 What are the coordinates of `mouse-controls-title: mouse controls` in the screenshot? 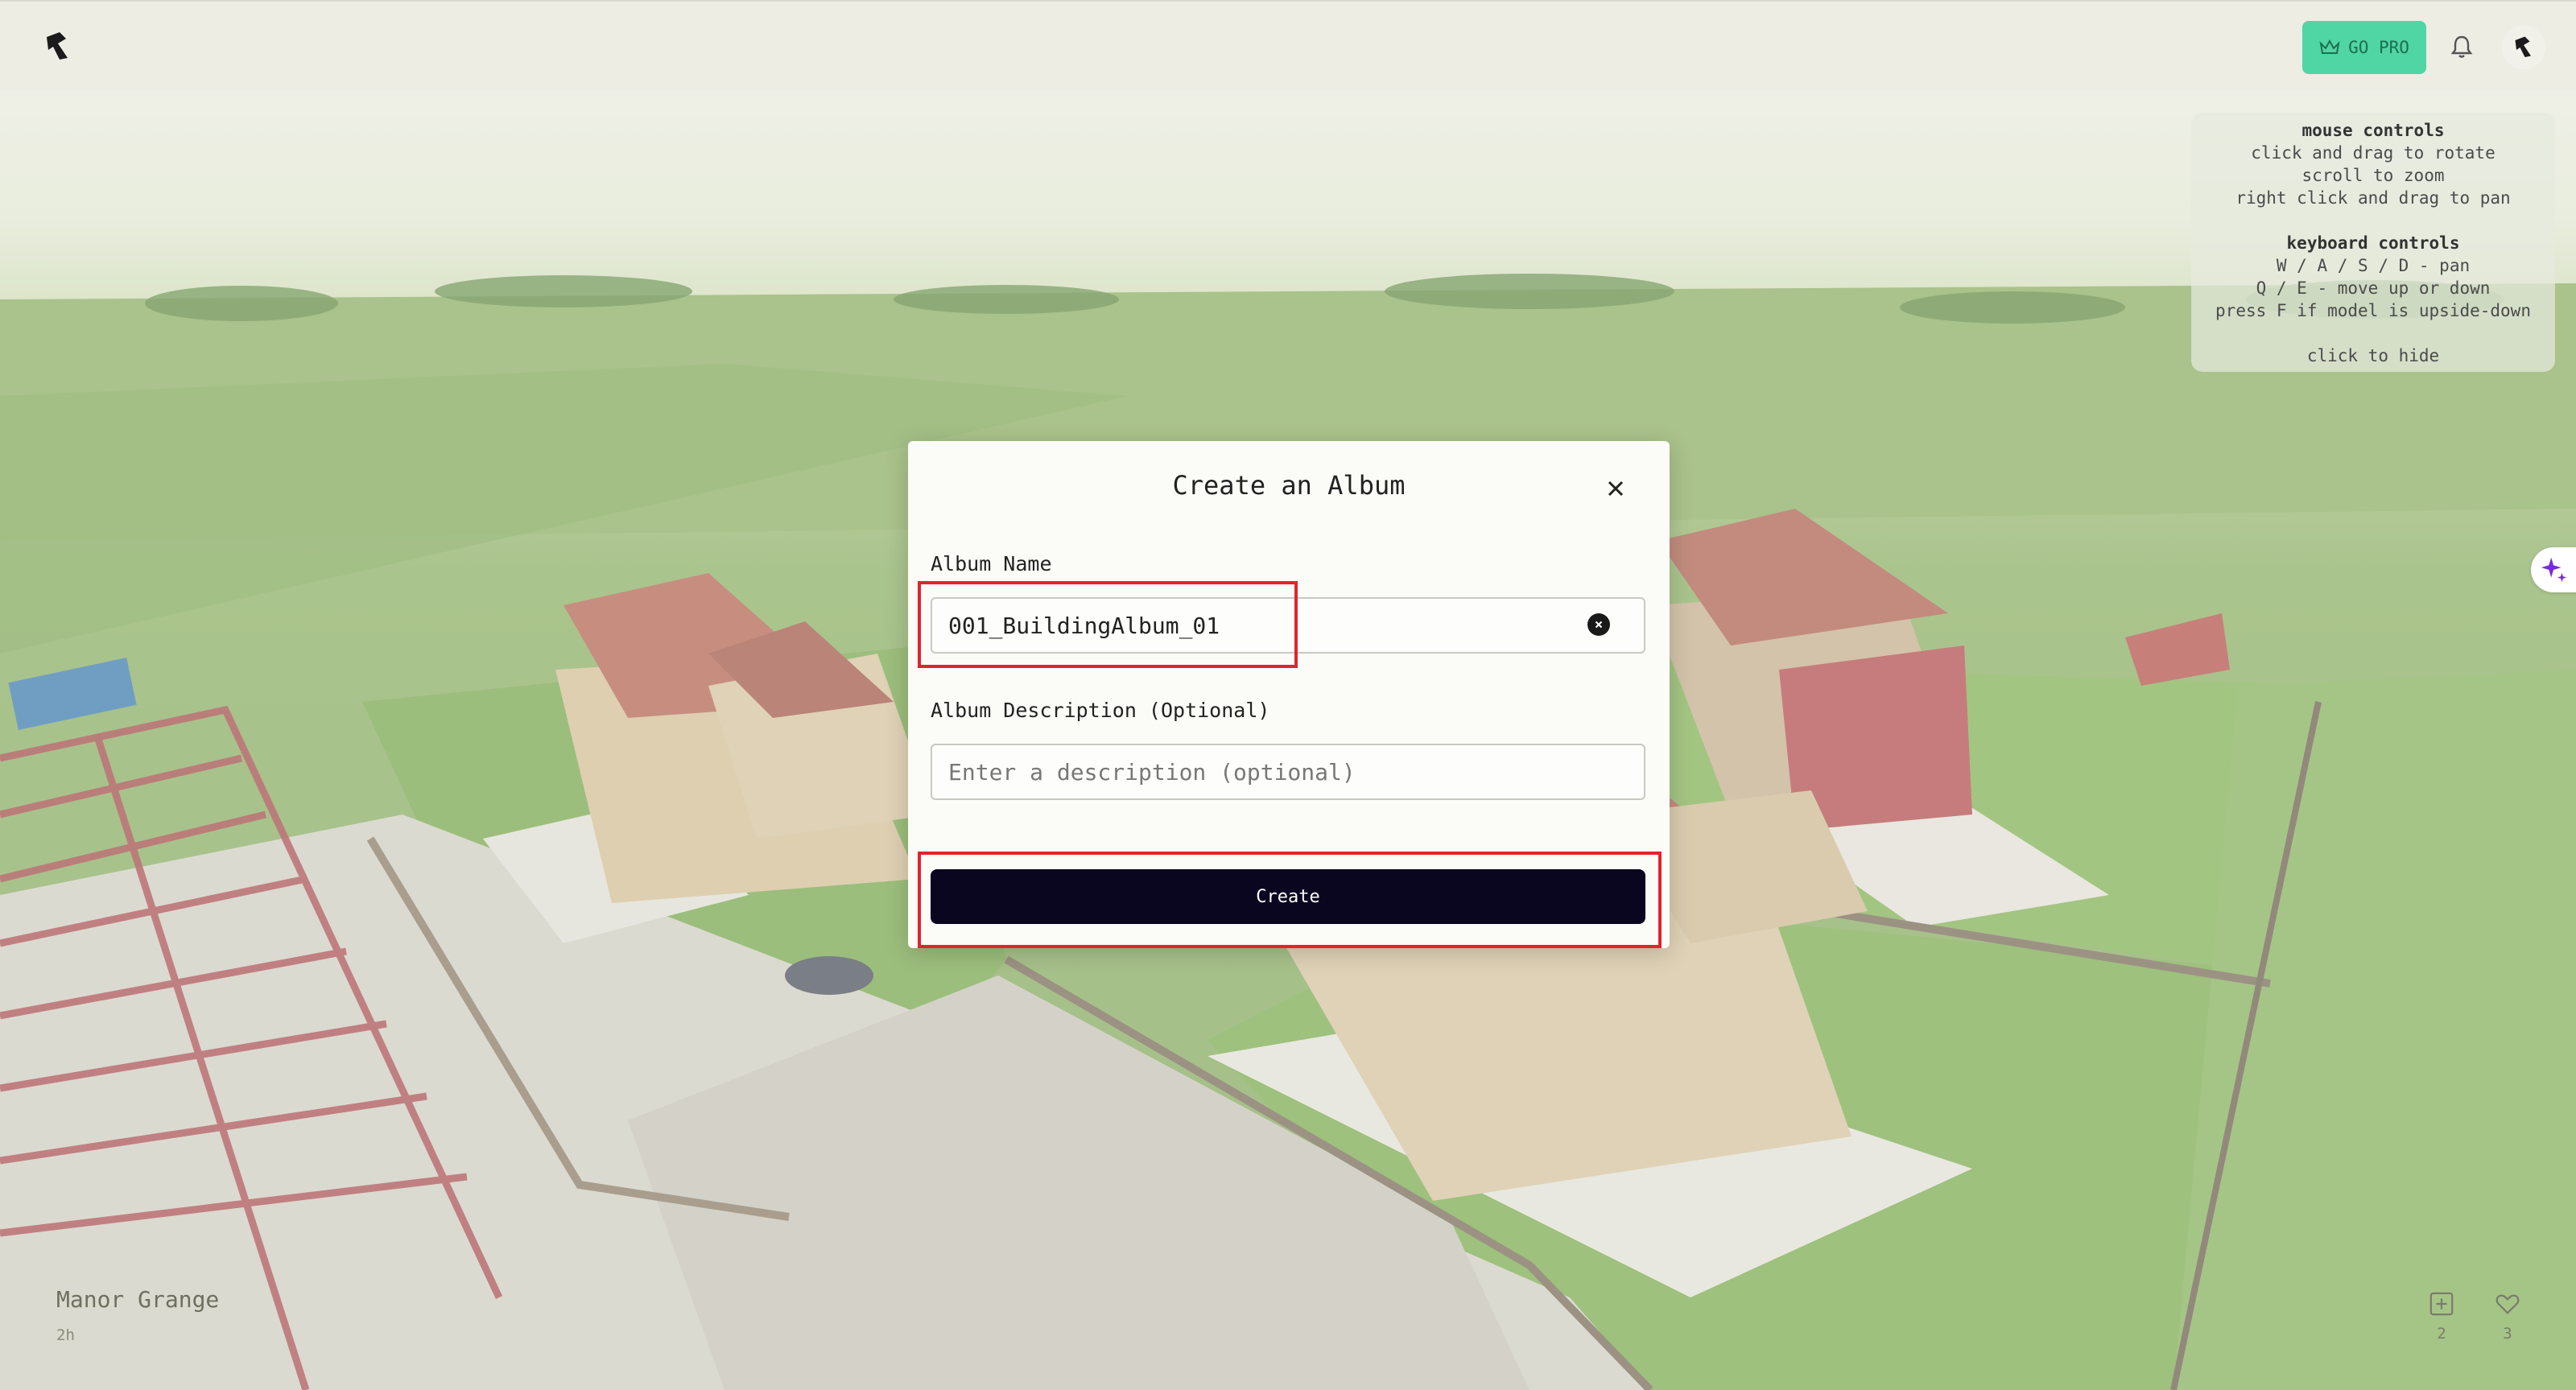 It's located at (2373, 130).